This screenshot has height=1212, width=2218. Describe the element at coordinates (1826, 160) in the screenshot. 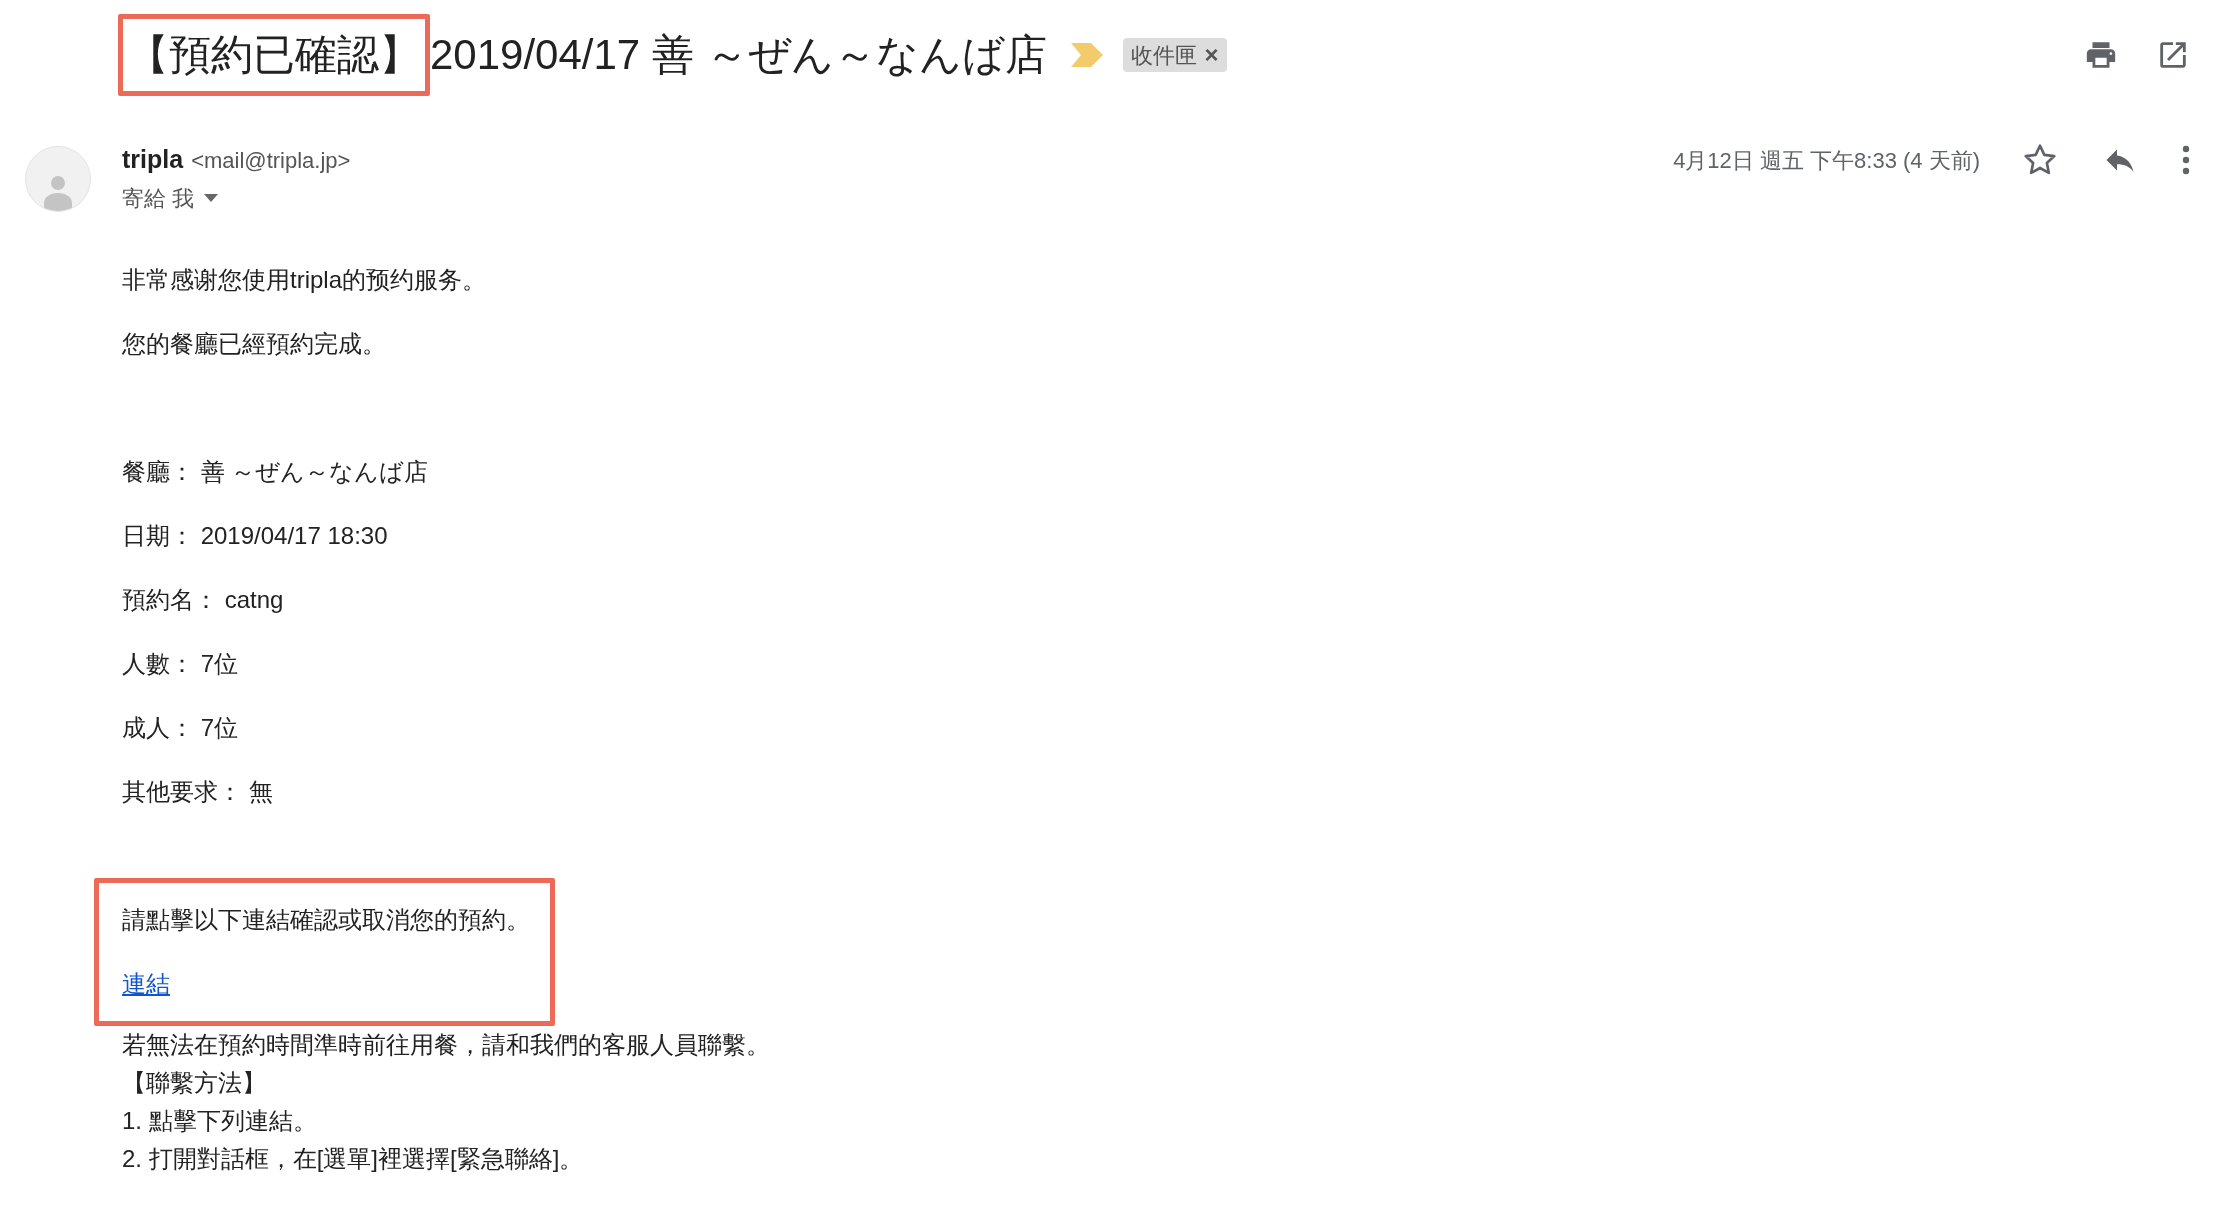

I see `email-date: 4月12日 週五 下午8:33 (4 天前)` at that location.